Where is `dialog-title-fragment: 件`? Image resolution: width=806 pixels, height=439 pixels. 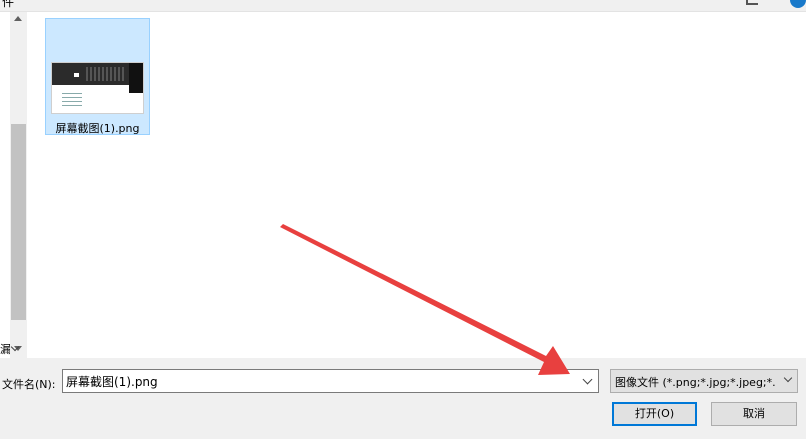 dialog-title-fragment: 件 is located at coordinates (8, 4).